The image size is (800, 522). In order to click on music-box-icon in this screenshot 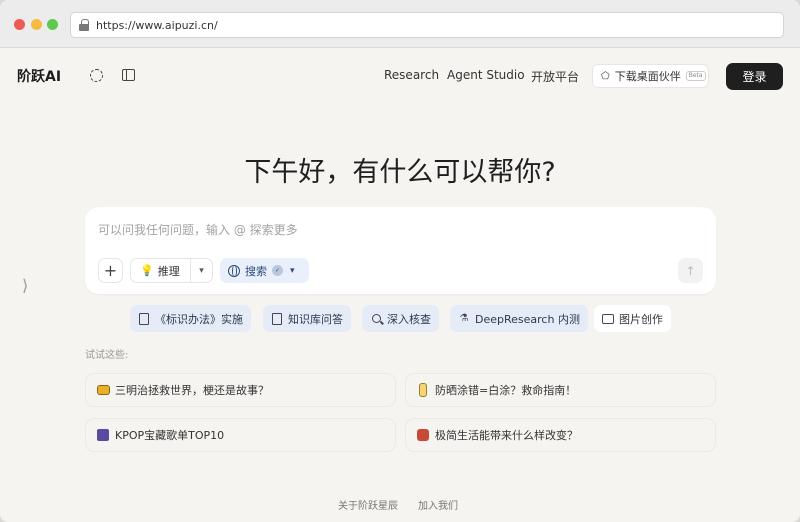, I will do `click(103, 435)`.